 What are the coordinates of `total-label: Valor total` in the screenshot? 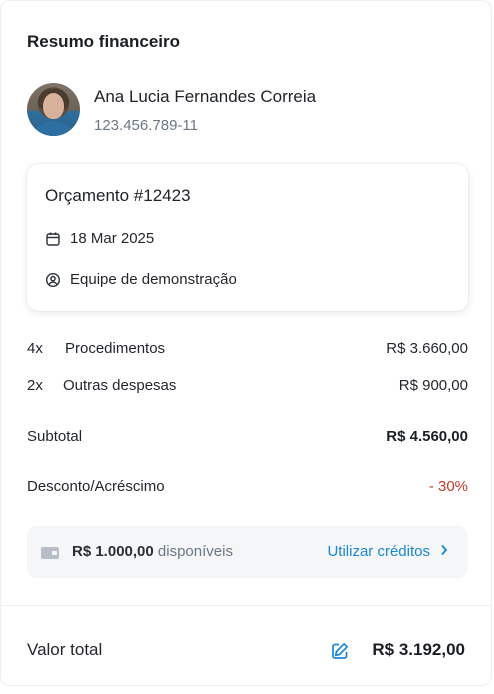 It's located at (65, 649).